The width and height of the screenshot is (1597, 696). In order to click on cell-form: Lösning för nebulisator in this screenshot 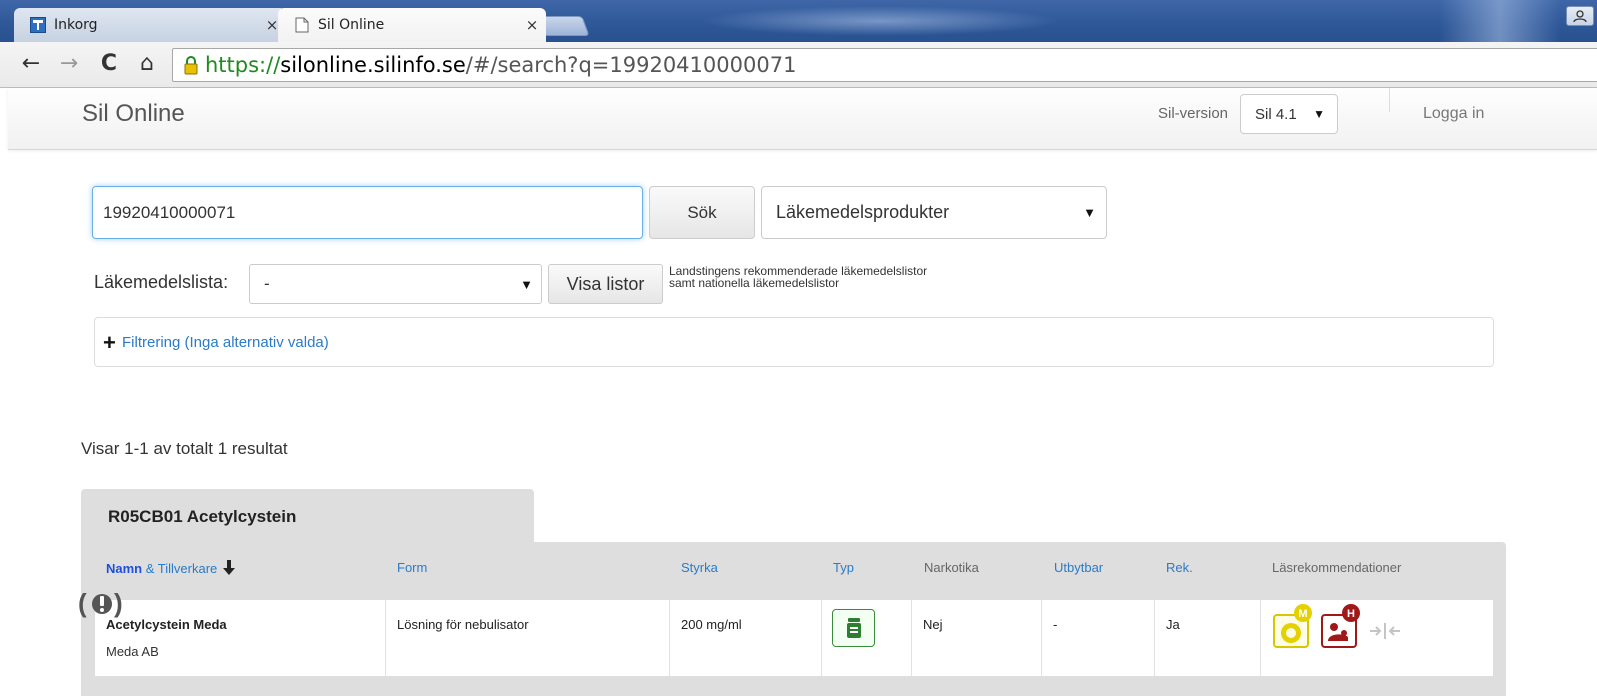, I will do `click(528, 638)`.